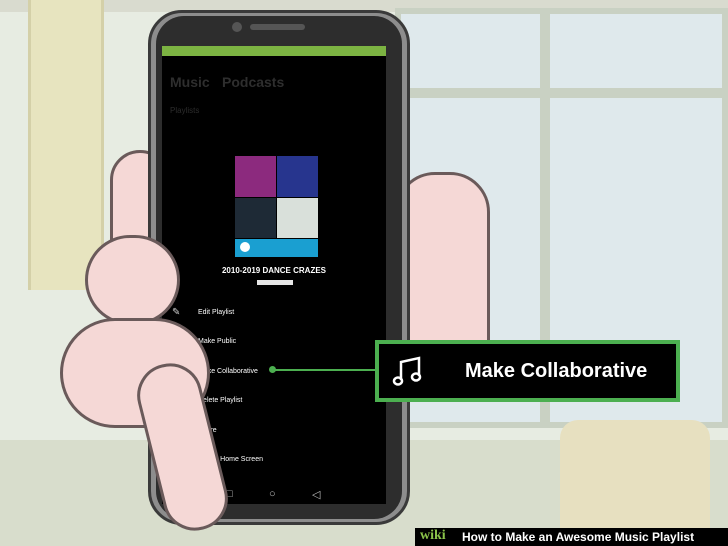 The width and height of the screenshot is (728, 546). What do you see at coordinates (176, 312) in the screenshot?
I see `pencil-icon: ✎` at bounding box center [176, 312].